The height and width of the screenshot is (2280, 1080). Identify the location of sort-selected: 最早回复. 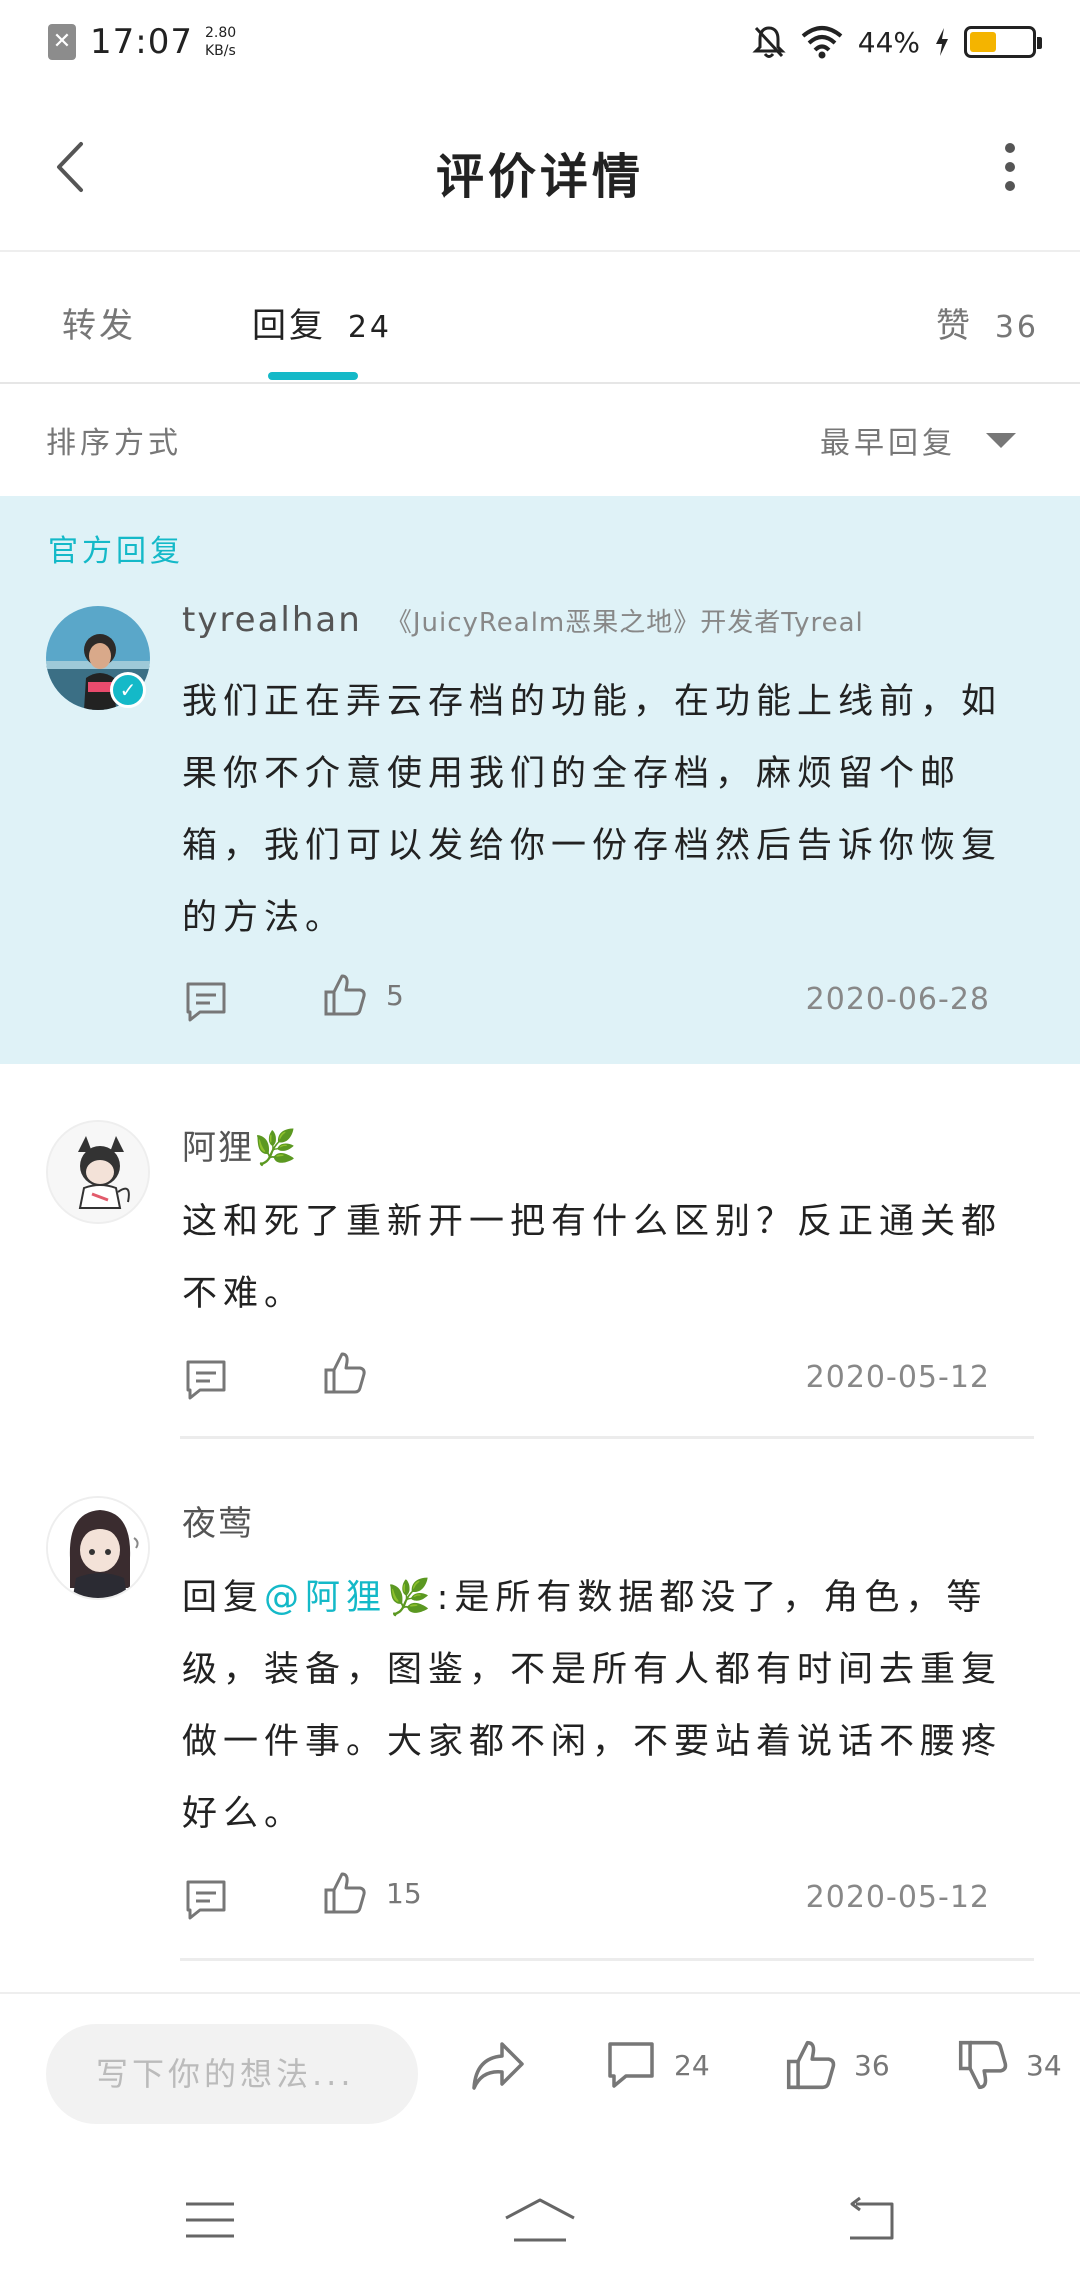
(888, 443).